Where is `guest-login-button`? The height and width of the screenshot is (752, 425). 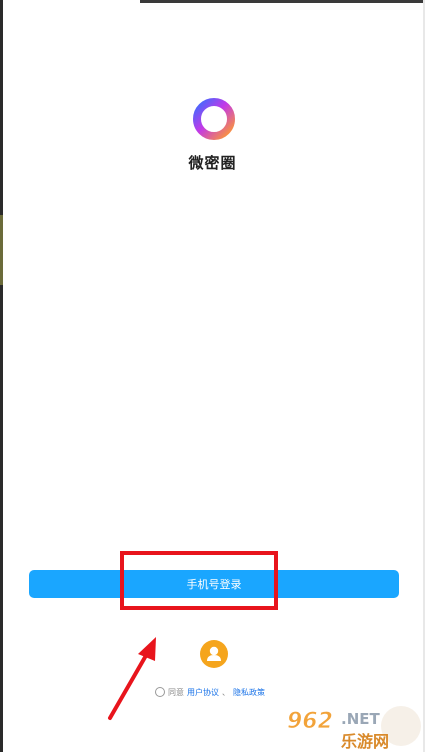
guest-login-button is located at coordinates (214, 654).